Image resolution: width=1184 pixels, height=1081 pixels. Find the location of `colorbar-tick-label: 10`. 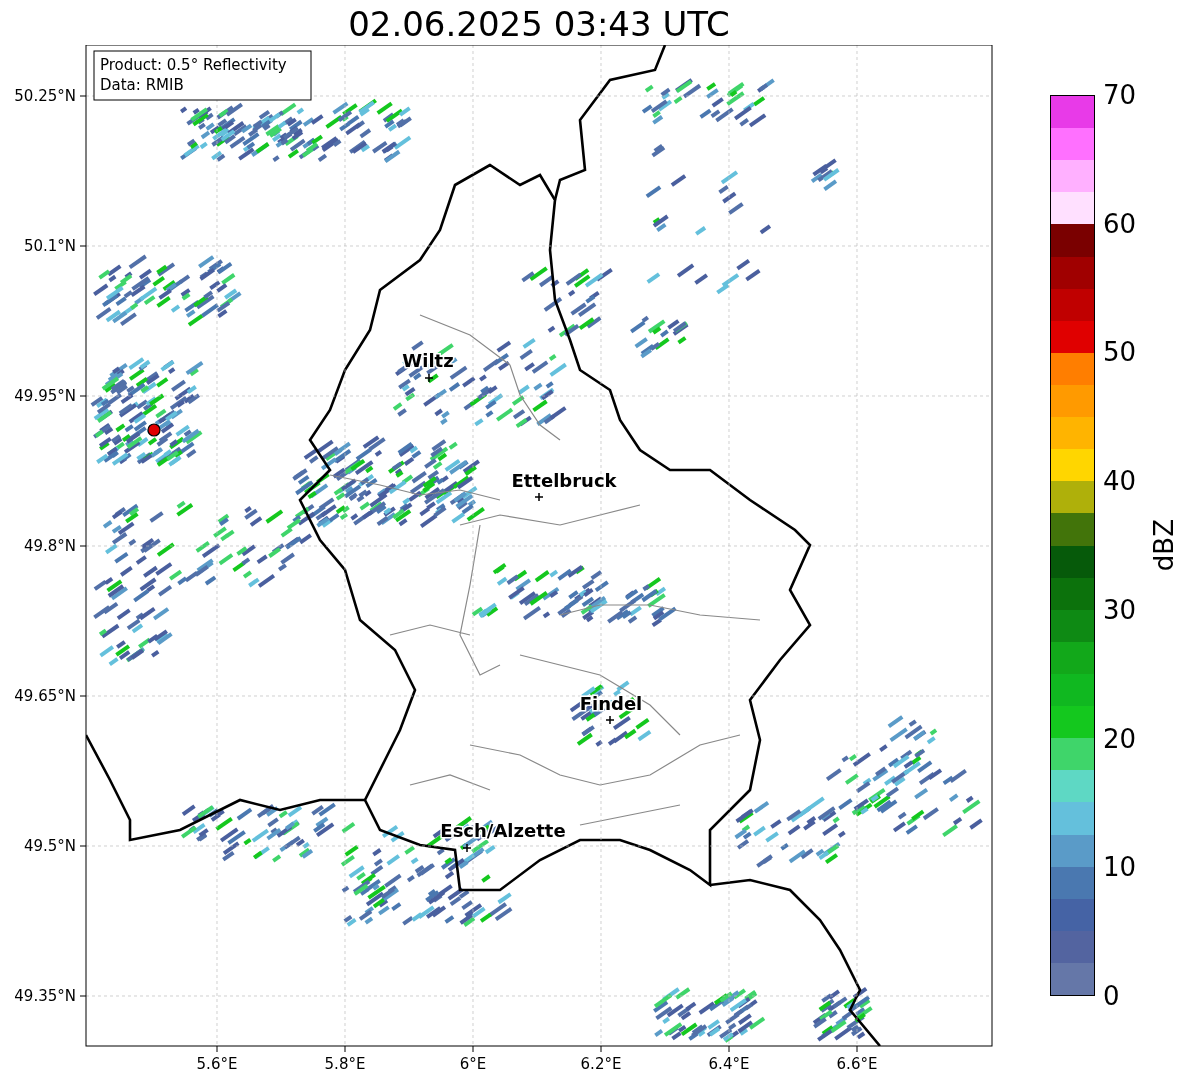

colorbar-tick-label: 10 is located at coordinates (1120, 867).